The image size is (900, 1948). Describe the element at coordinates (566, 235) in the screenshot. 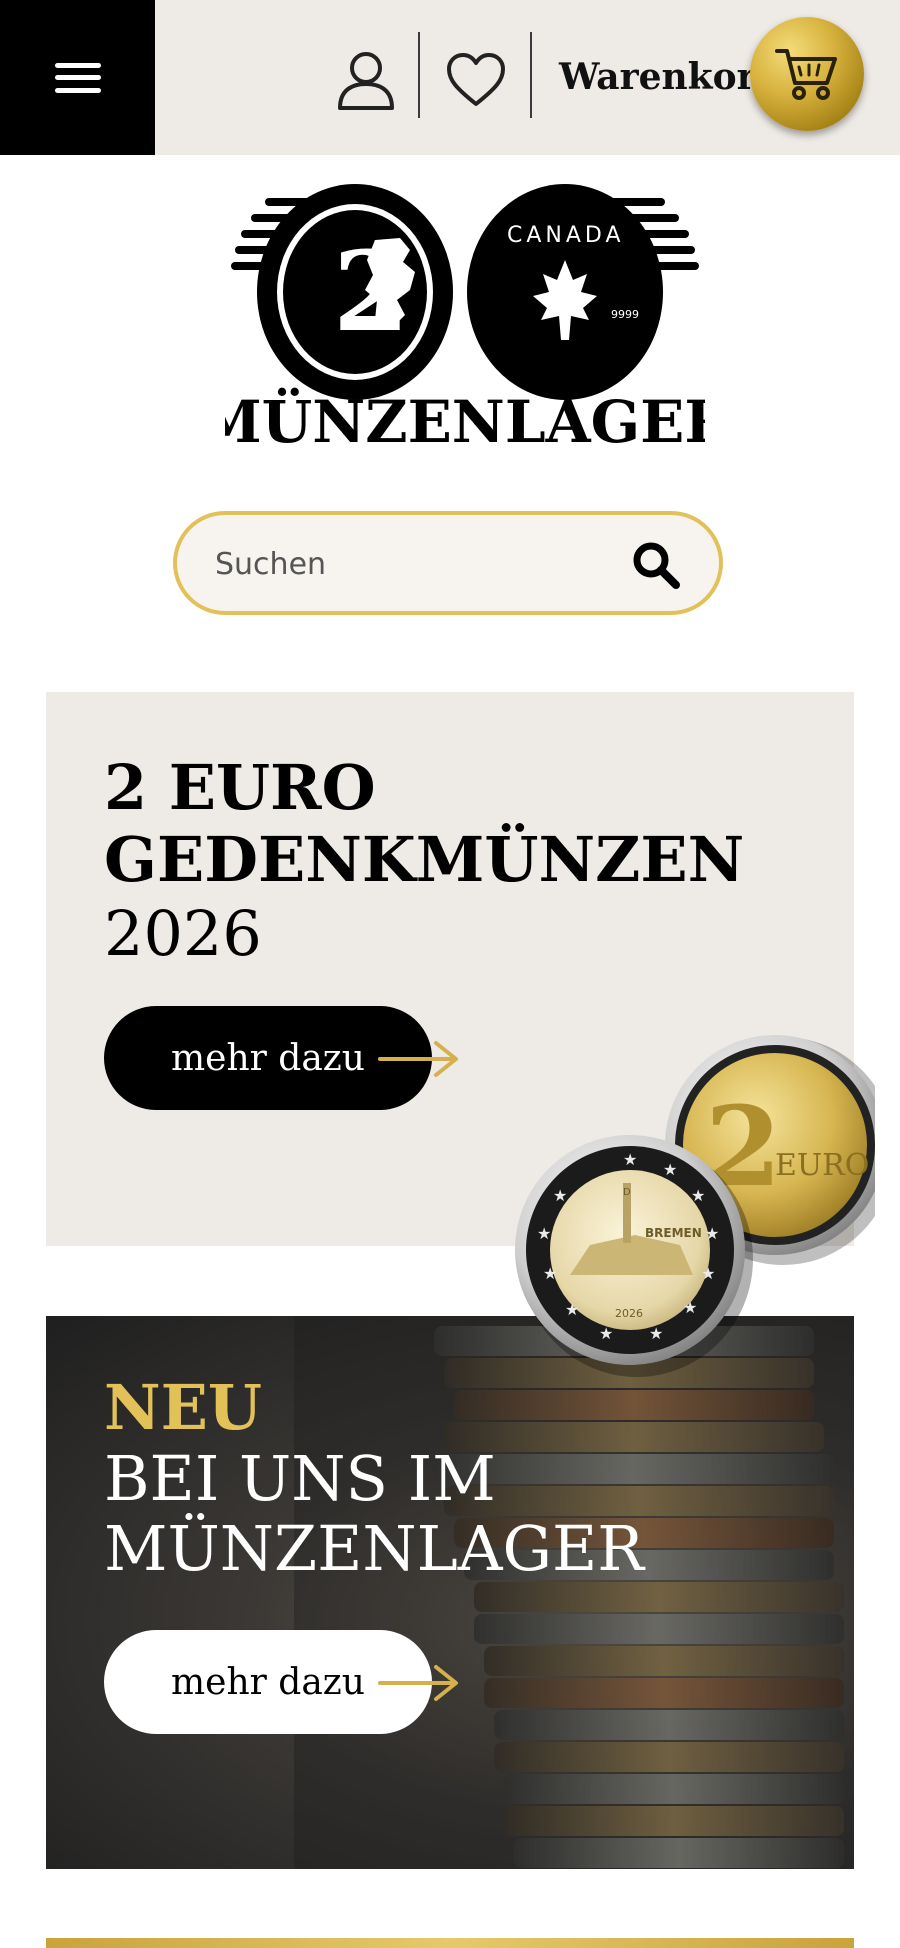

I see `svg-text: CANADA` at that location.